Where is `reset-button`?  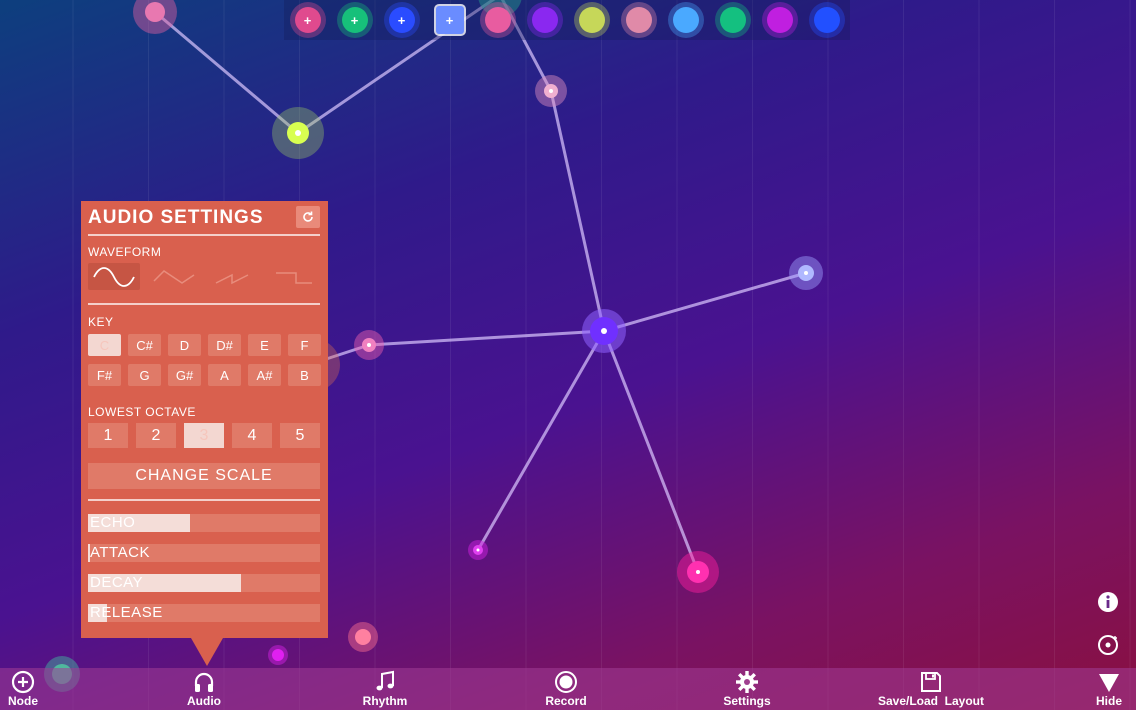
reset-button is located at coordinates (308, 217).